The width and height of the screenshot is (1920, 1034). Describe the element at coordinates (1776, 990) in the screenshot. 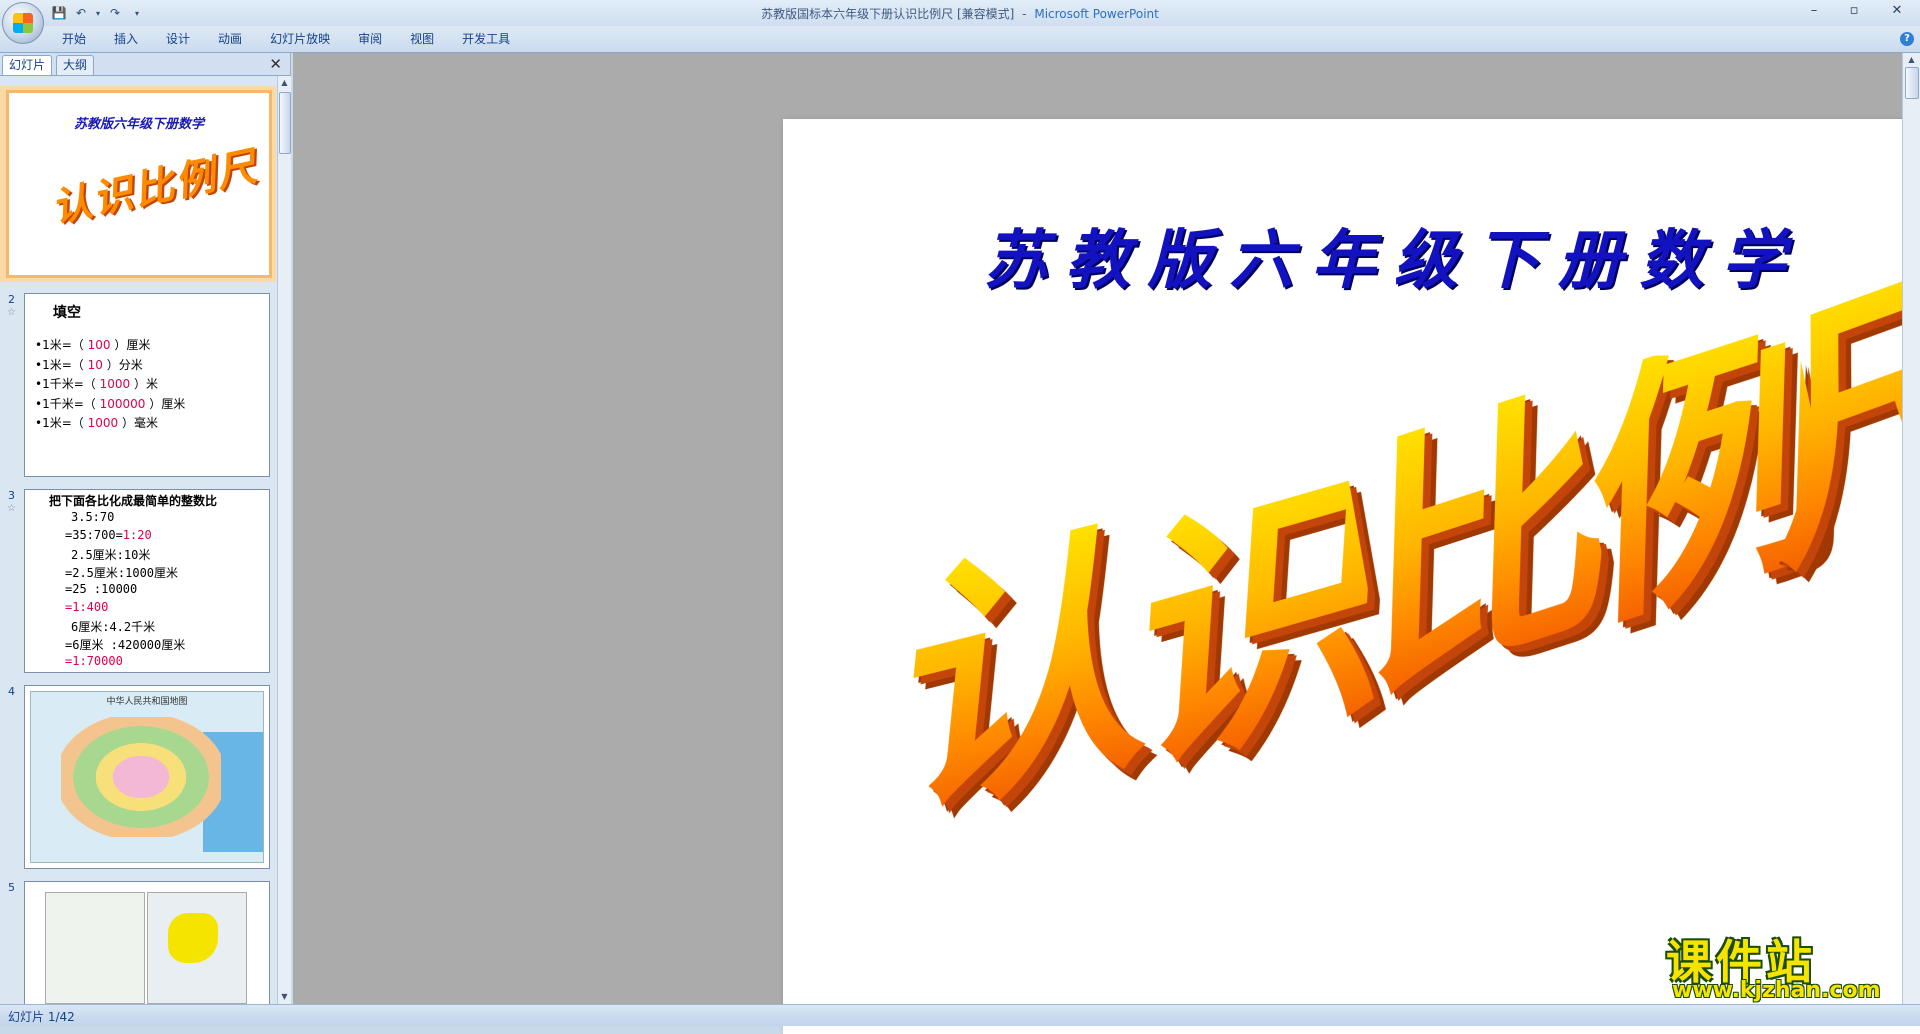

I see `watermark-url: www.kjzhan.com` at that location.